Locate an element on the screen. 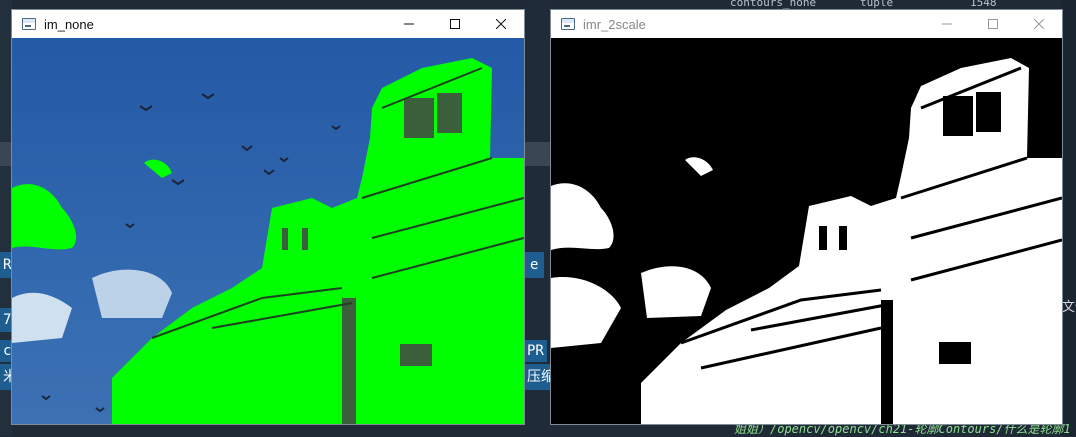 The height and width of the screenshot is (437, 1076). ide-fragment: e is located at coordinates (534, 265).